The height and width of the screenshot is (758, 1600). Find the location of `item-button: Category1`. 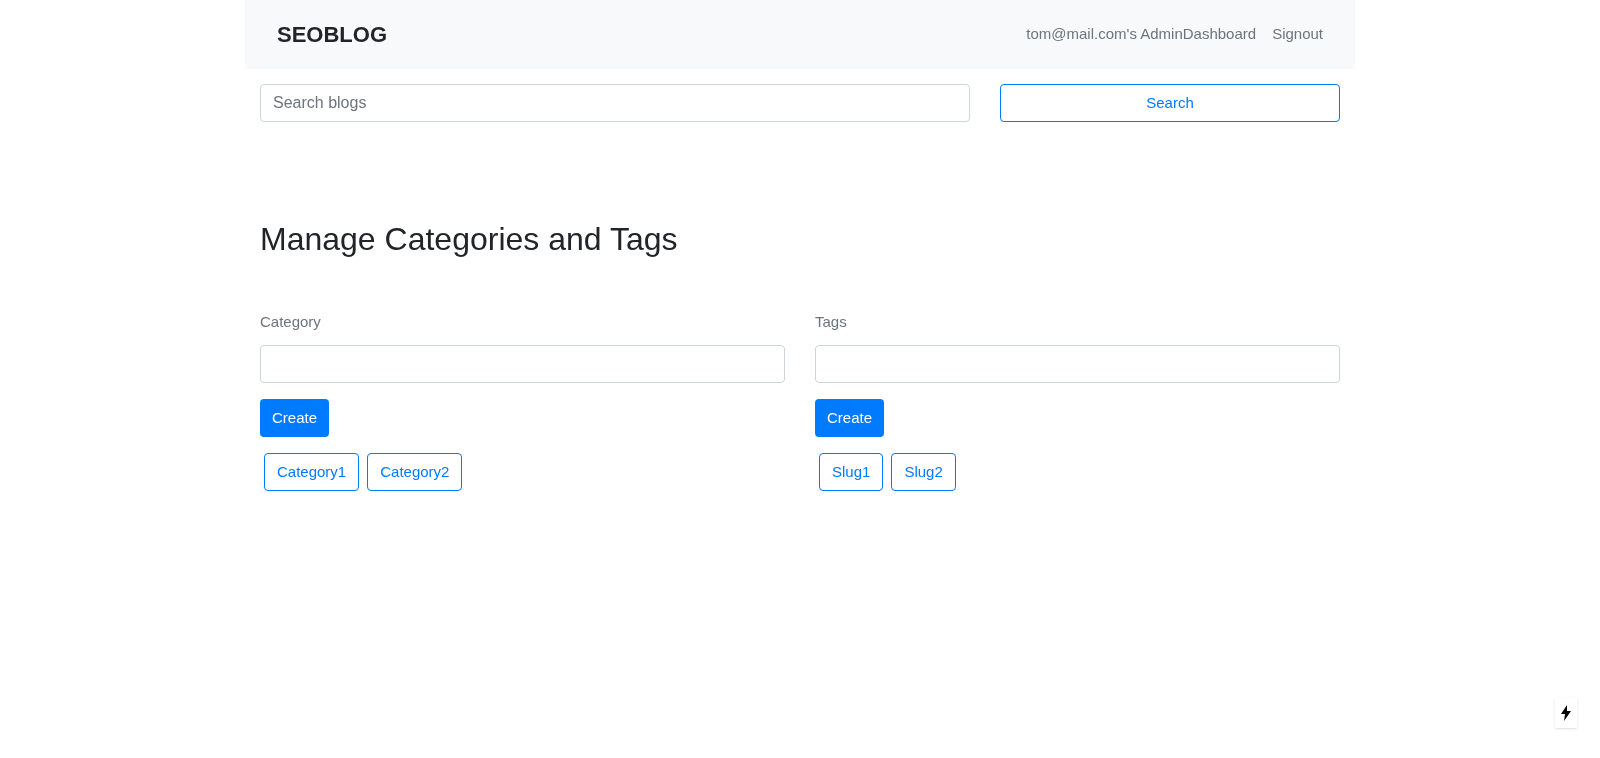

item-button: Category1 is located at coordinates (312, 472).